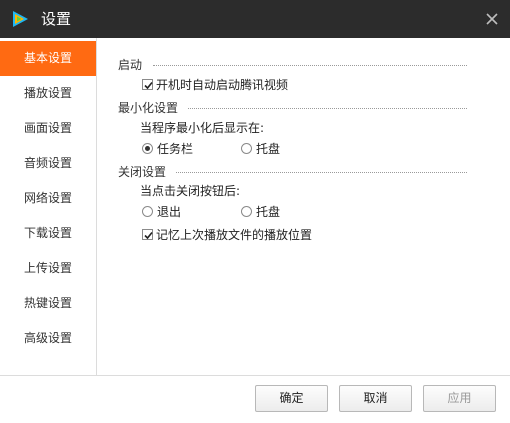  What do you see at coordinates (147, 148) in the screenshot?
I see `minimize-taskbar-radio` at bounding box center [147, 148].